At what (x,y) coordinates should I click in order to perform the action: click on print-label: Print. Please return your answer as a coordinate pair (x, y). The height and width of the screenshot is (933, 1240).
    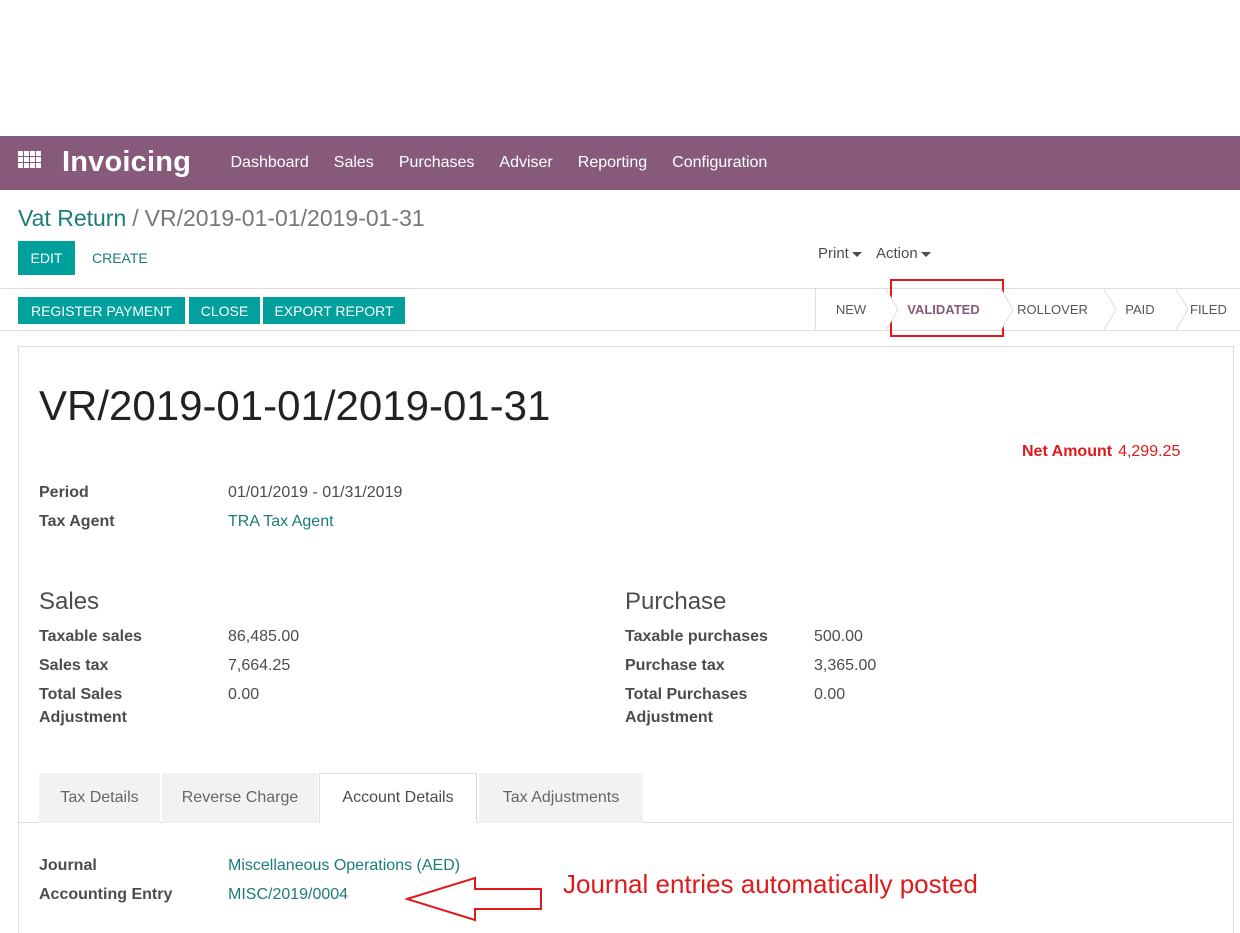
    Looking at the image, I should click on (833, 253).